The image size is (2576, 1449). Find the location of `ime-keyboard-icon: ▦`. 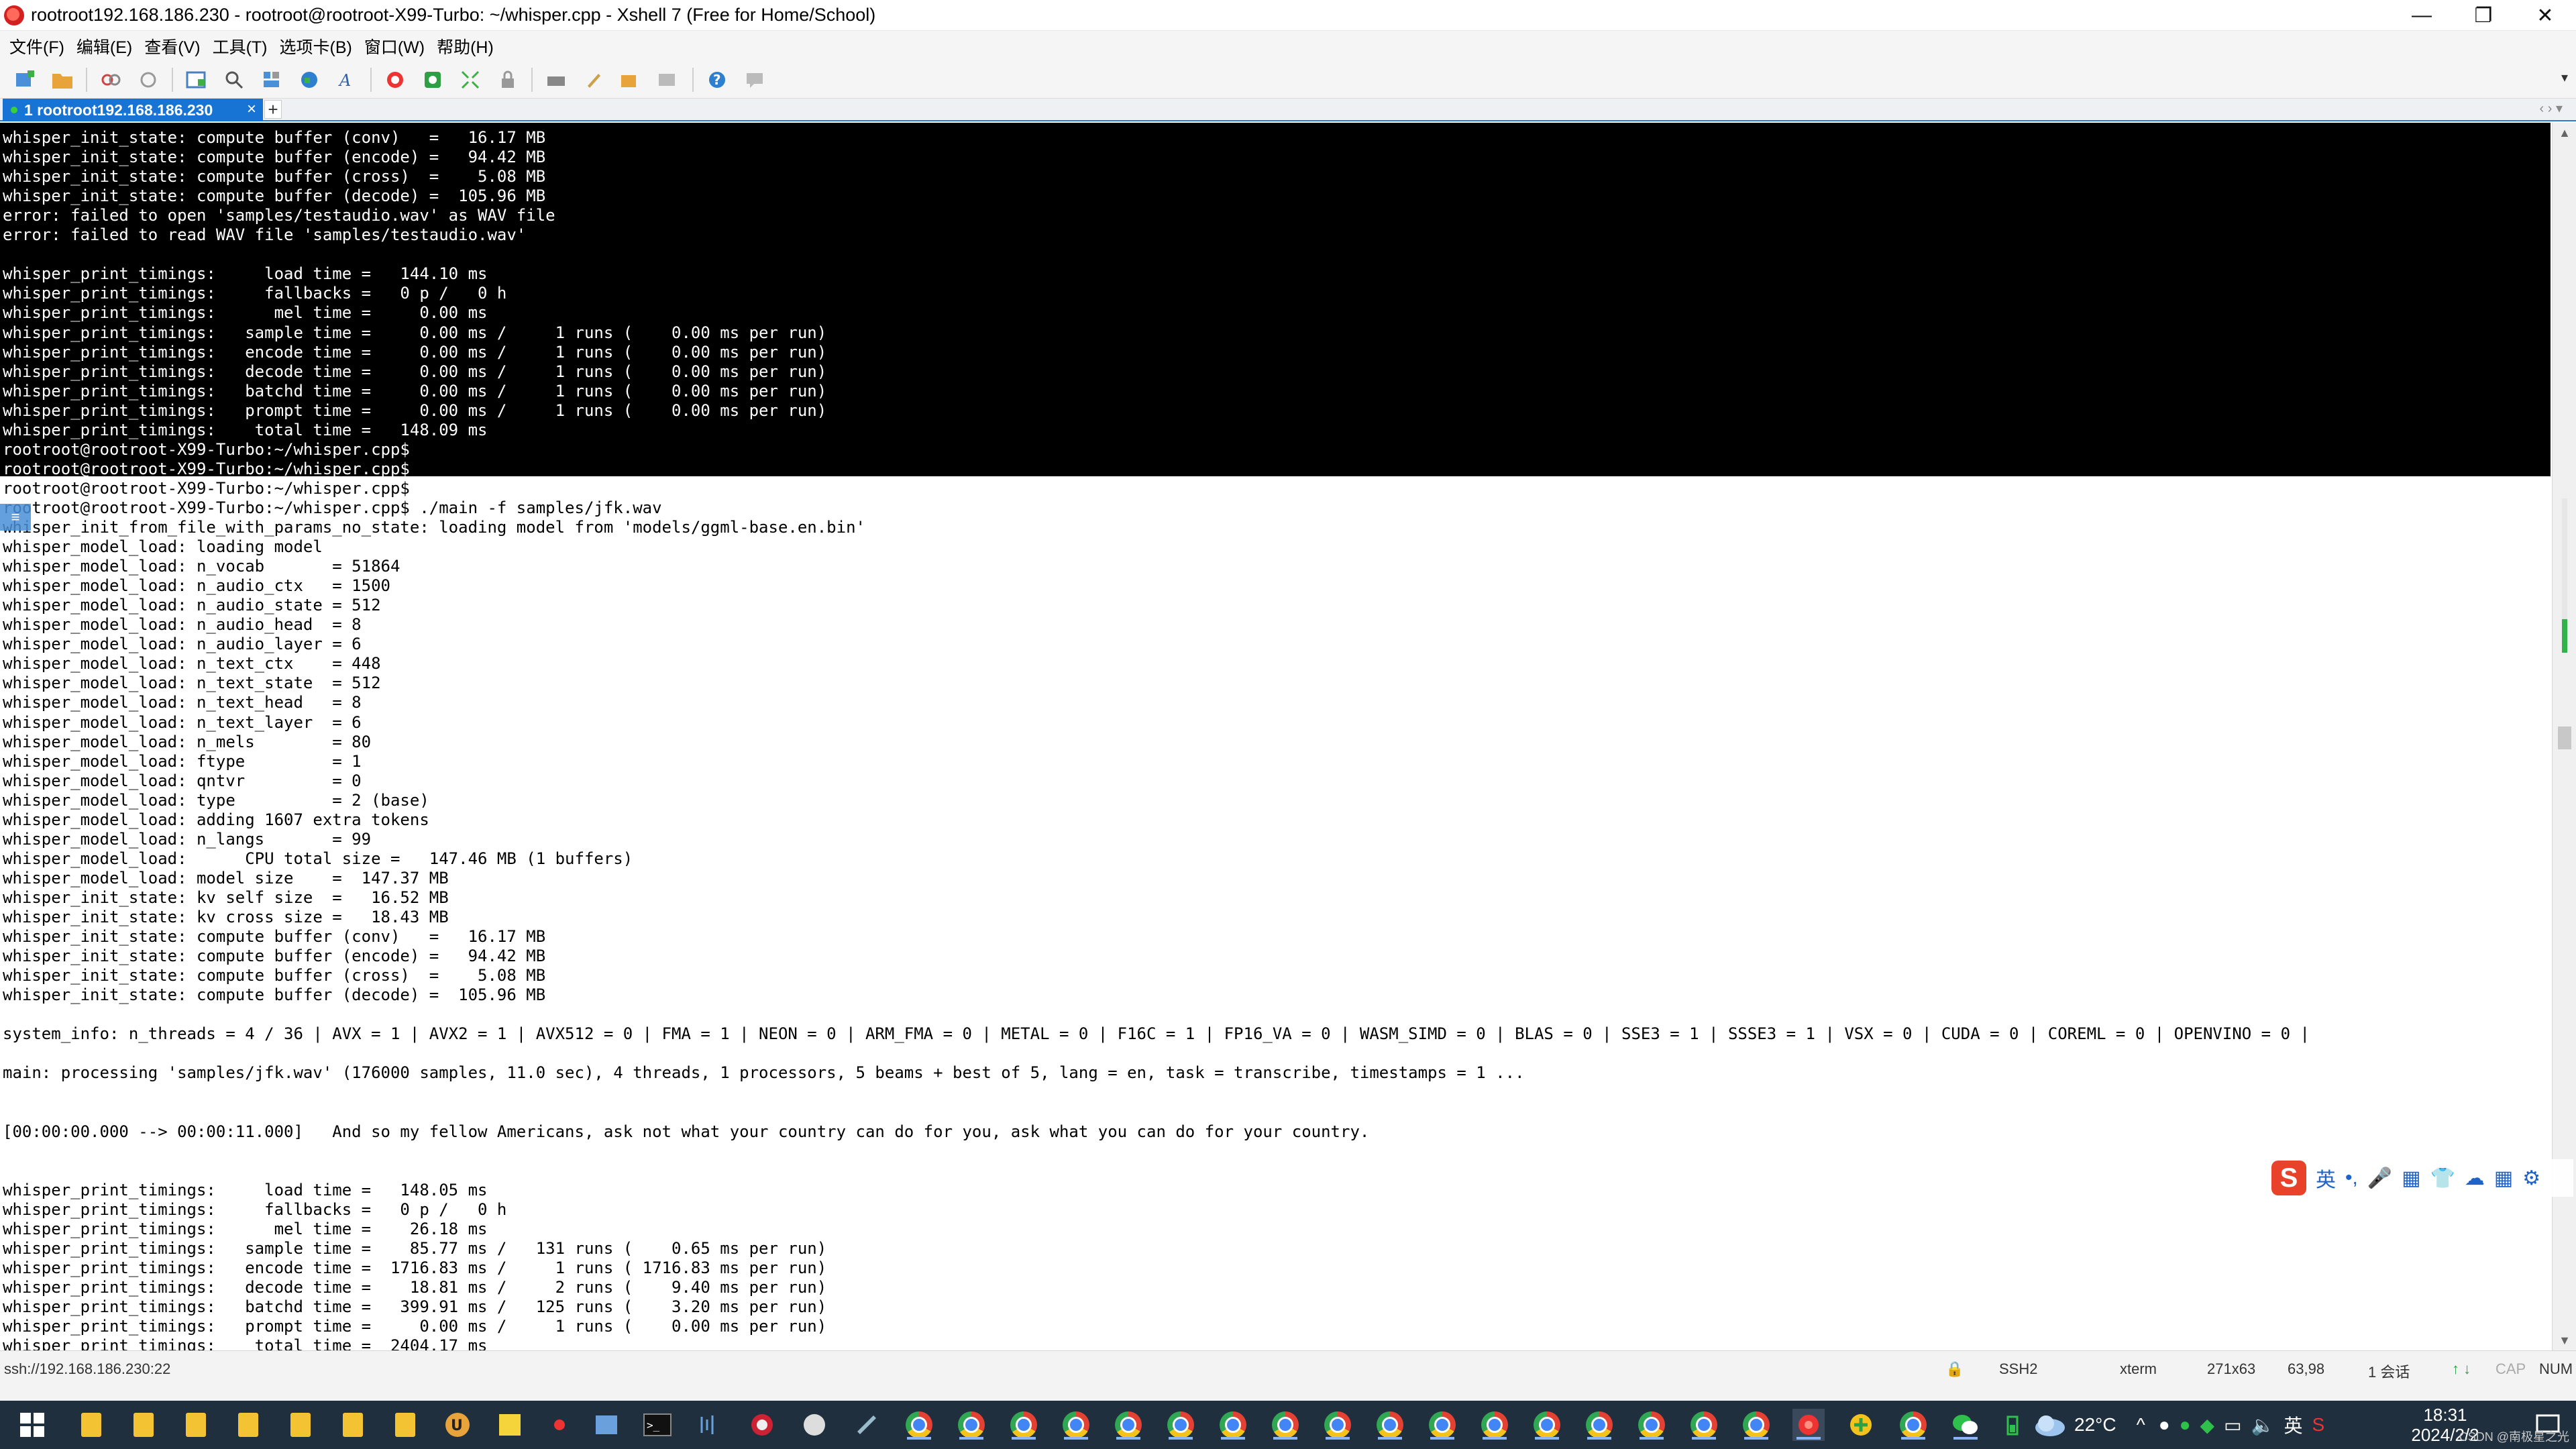

ime-keyboard-icon: ▦ is located at coordinates (2411, 1178).